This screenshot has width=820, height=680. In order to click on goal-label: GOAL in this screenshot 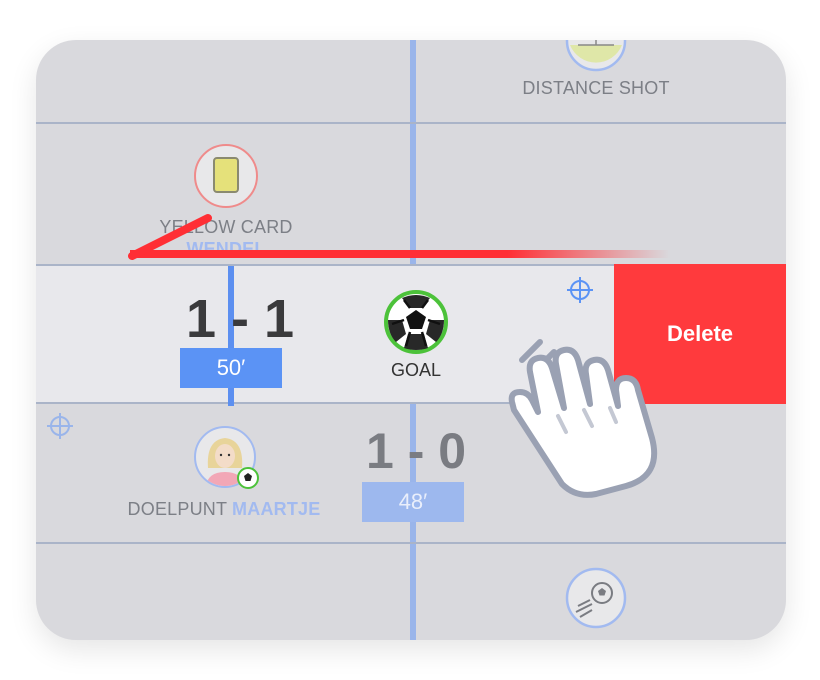, I will do `click(416, 370)`.